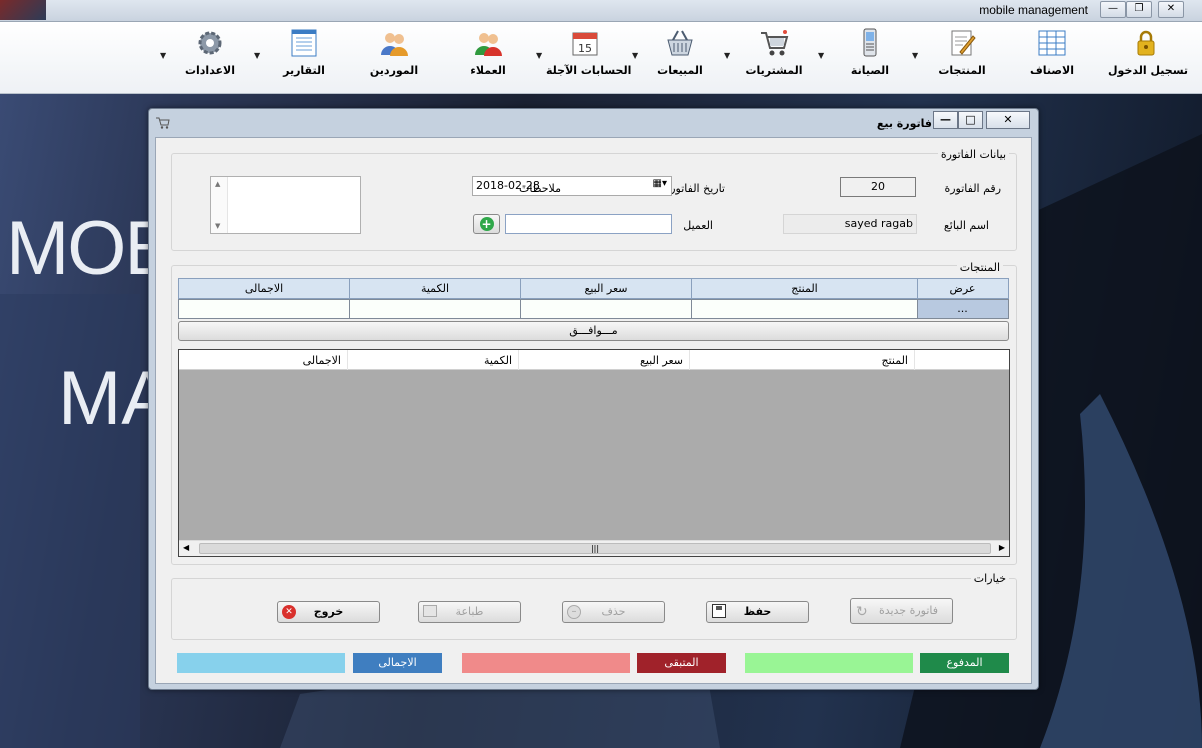 The height and width of the screenshot is (748, 1202). Describe the element at coordinates (488, 70) in the screenshot. I see `toolbar-customers-label: العملاء` at that location.